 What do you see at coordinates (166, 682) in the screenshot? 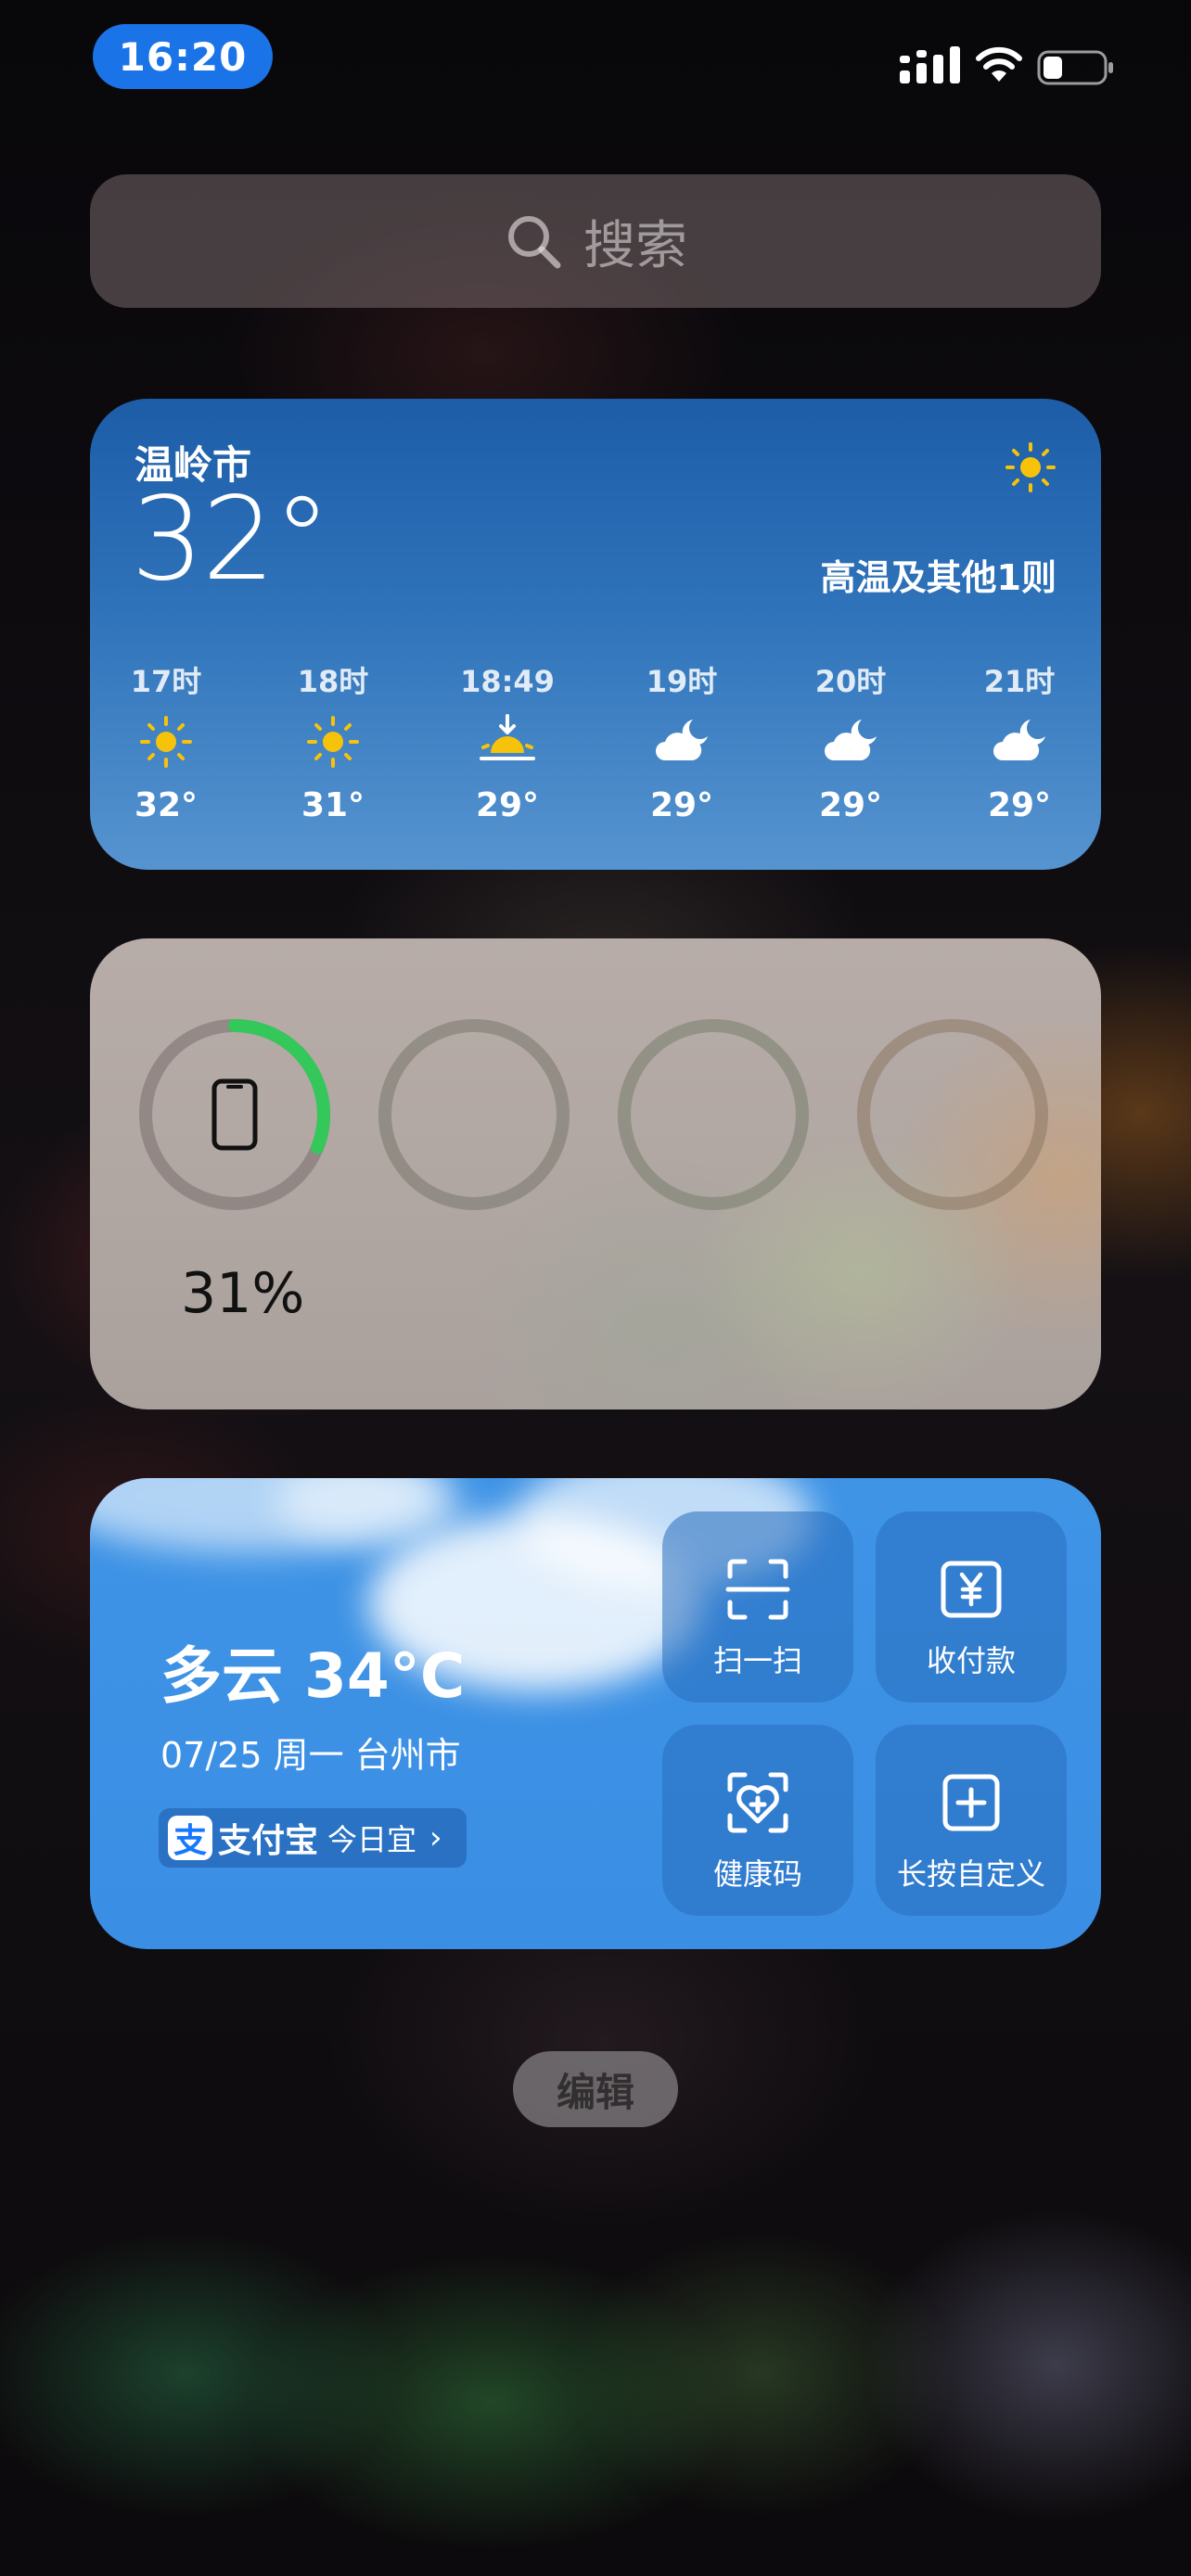
I see `forecast-time: 17时` at bounding box center [166, 682].